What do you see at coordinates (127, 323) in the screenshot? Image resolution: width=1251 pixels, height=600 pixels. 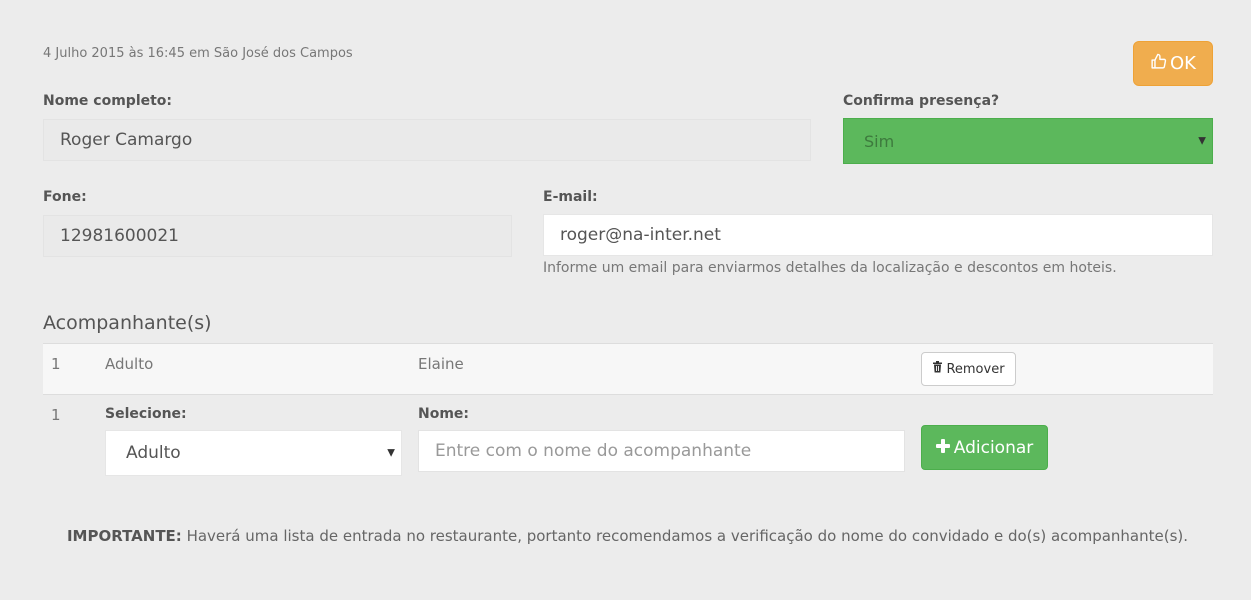 I see `companions-title: Acompanhante(s)` at bounding box center [127, 323].